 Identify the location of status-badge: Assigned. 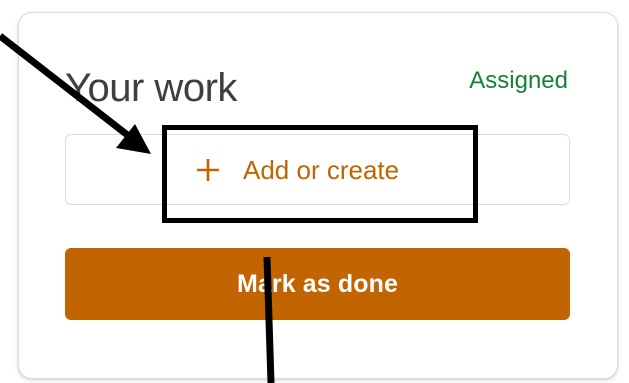
(518, 80).